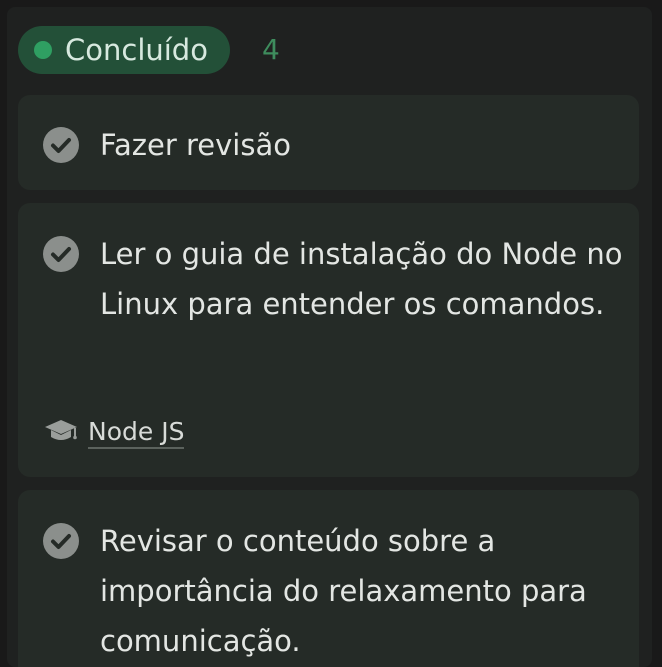 The width and height of the screenshot is (662, 667). I want to click on task-card: Fazer revisão, so click(328, 142).